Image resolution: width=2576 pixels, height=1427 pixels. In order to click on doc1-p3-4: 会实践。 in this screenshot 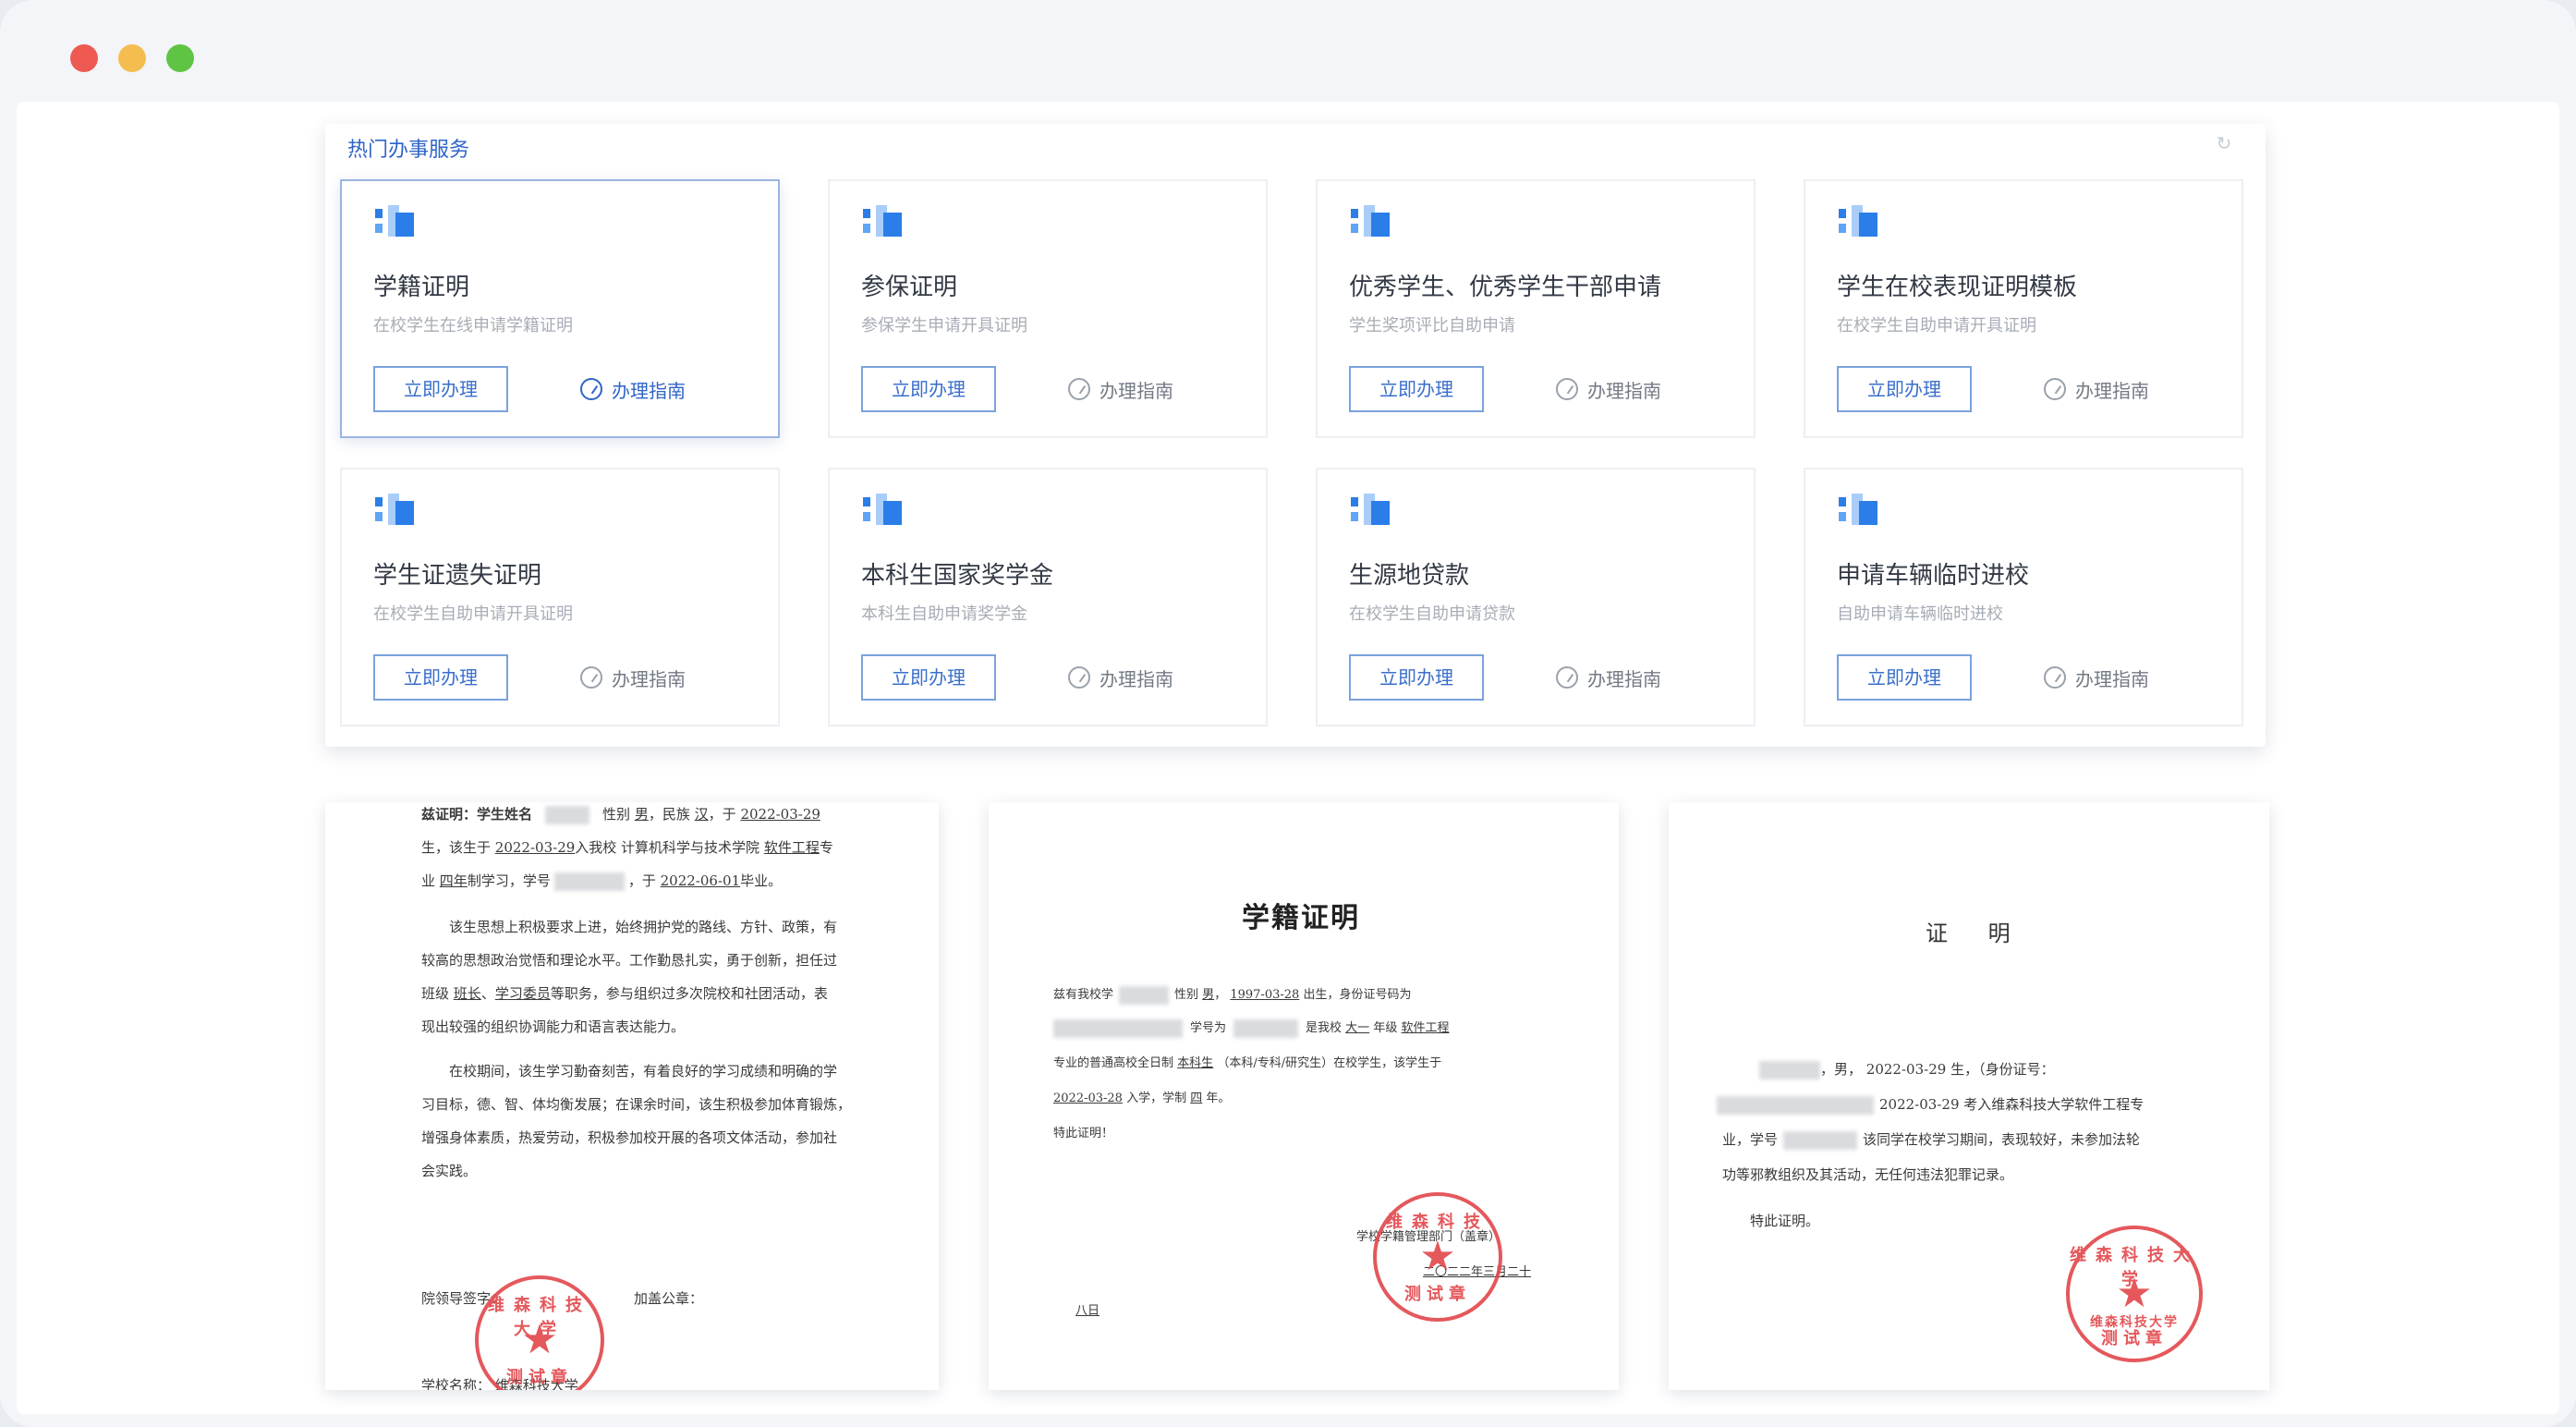, I will do `click(449, 1171)`.